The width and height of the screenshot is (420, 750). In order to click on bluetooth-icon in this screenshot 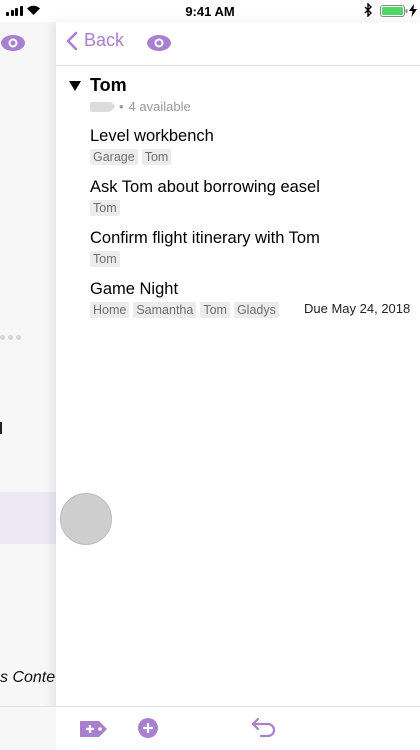, I will do `click(368, 10)`.